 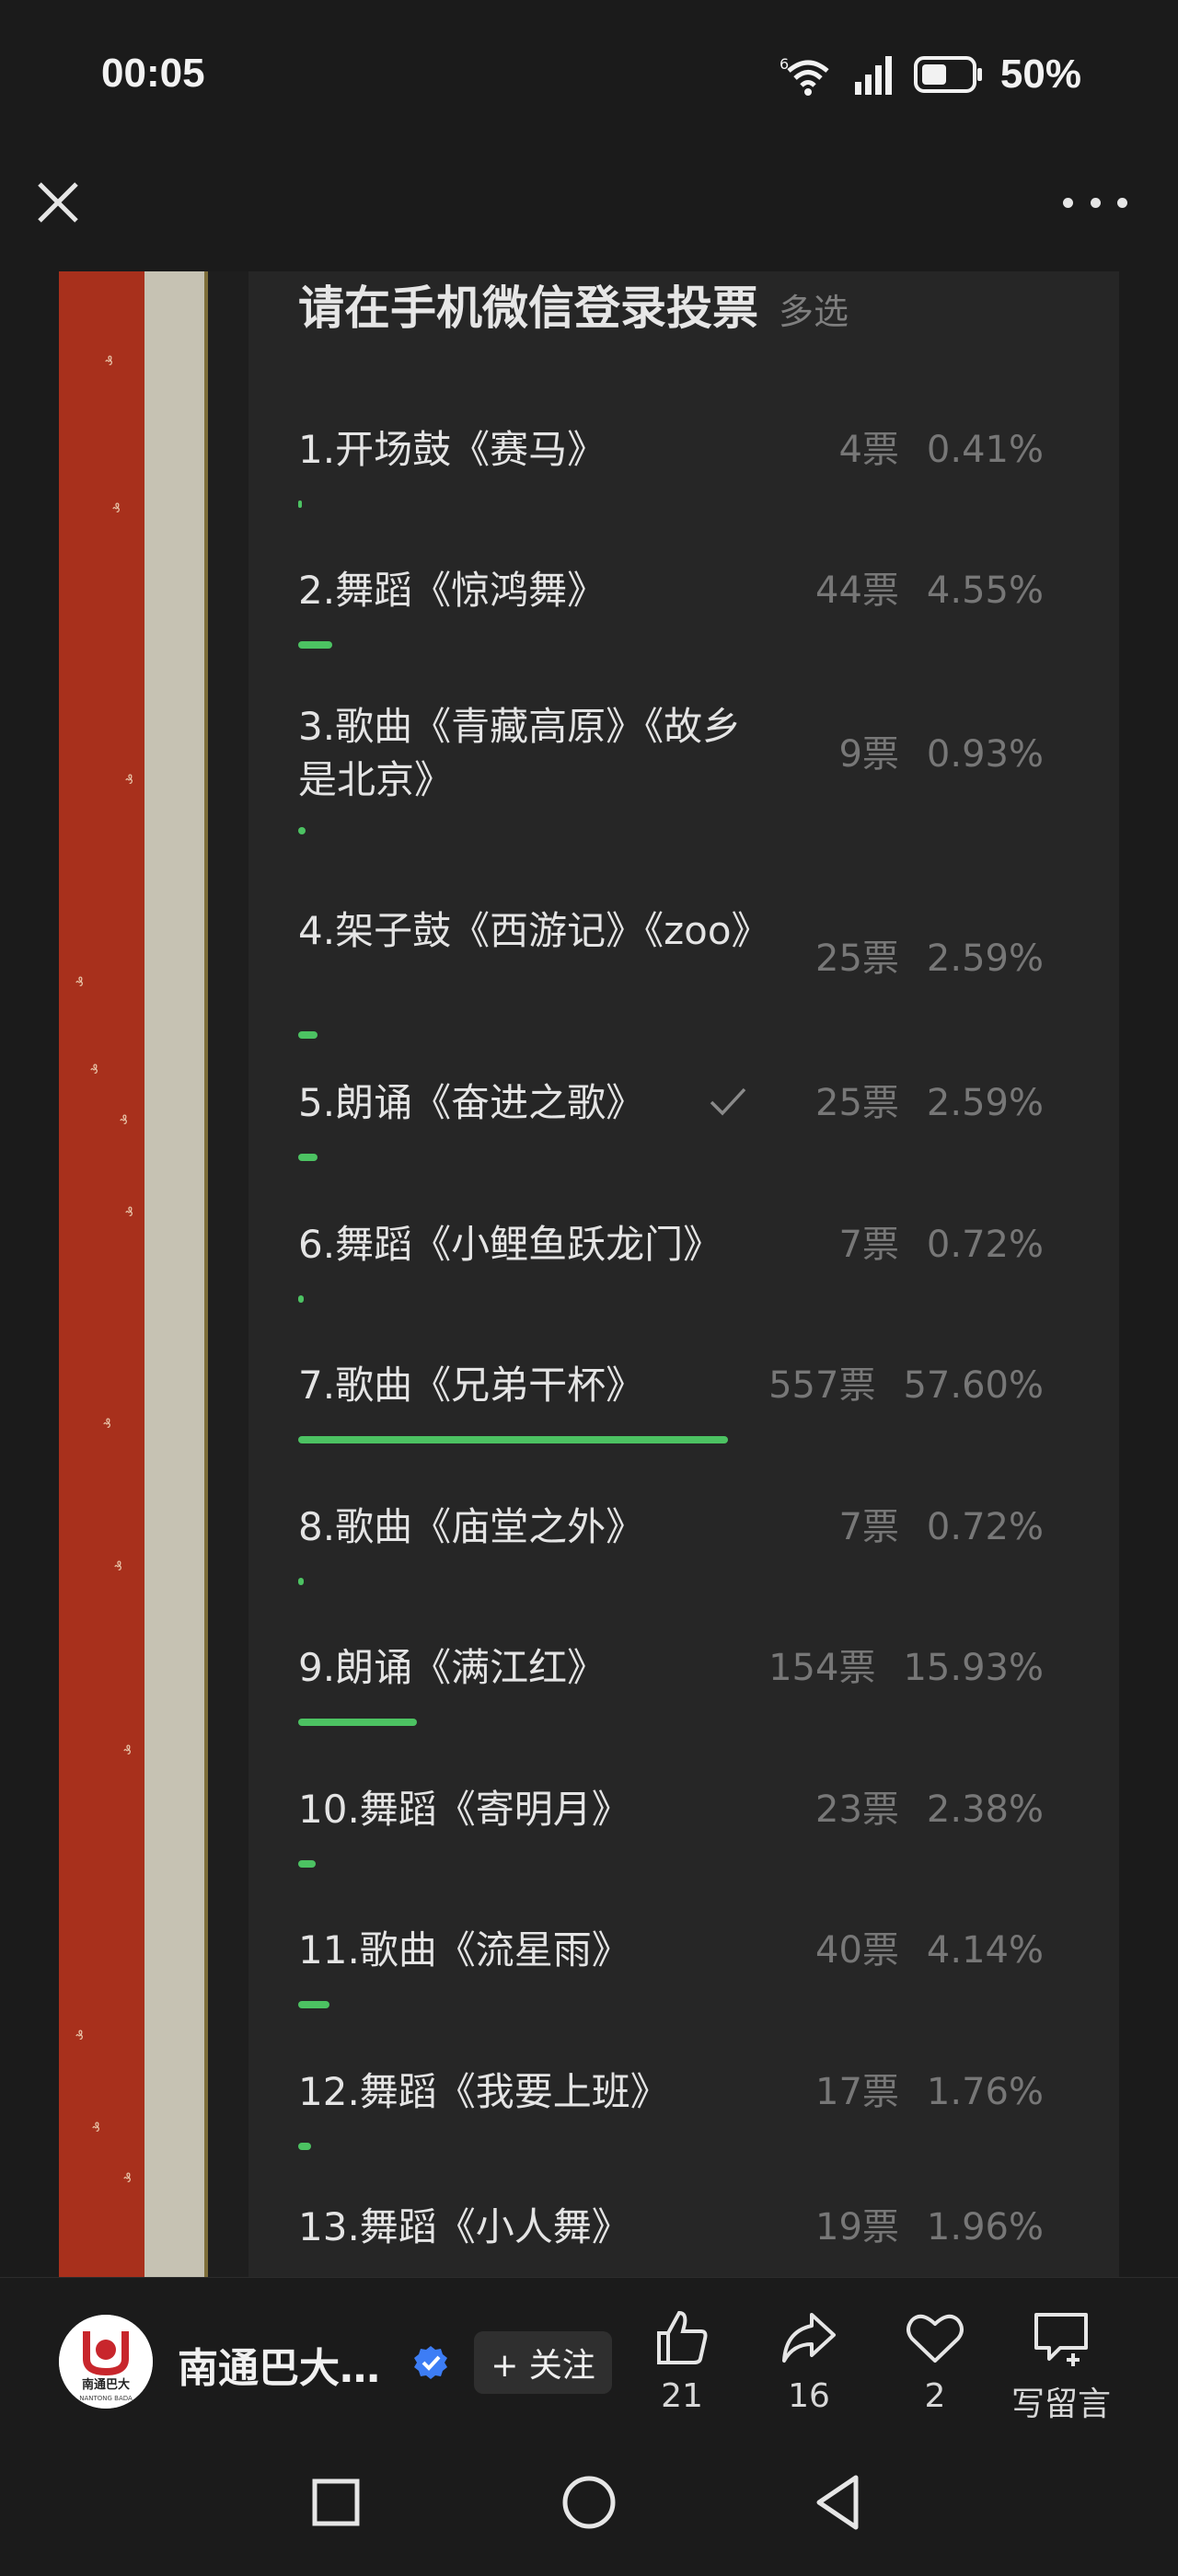 What do you see at coordinates (471, 1102) in the screenshot?
I see `vote-option-label: 5.朗诵《奋进之歌》` at bounding box center [471, 1102].